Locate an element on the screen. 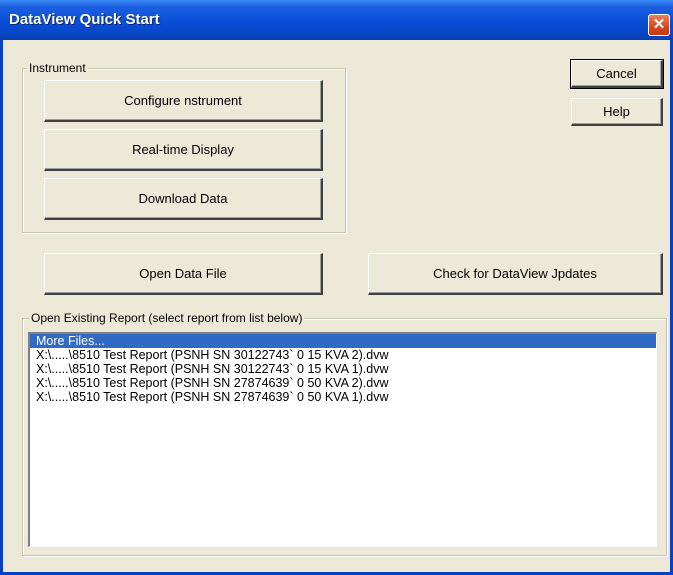  realtime-display-button: Real-time Display is located at coordinates (183, 150).